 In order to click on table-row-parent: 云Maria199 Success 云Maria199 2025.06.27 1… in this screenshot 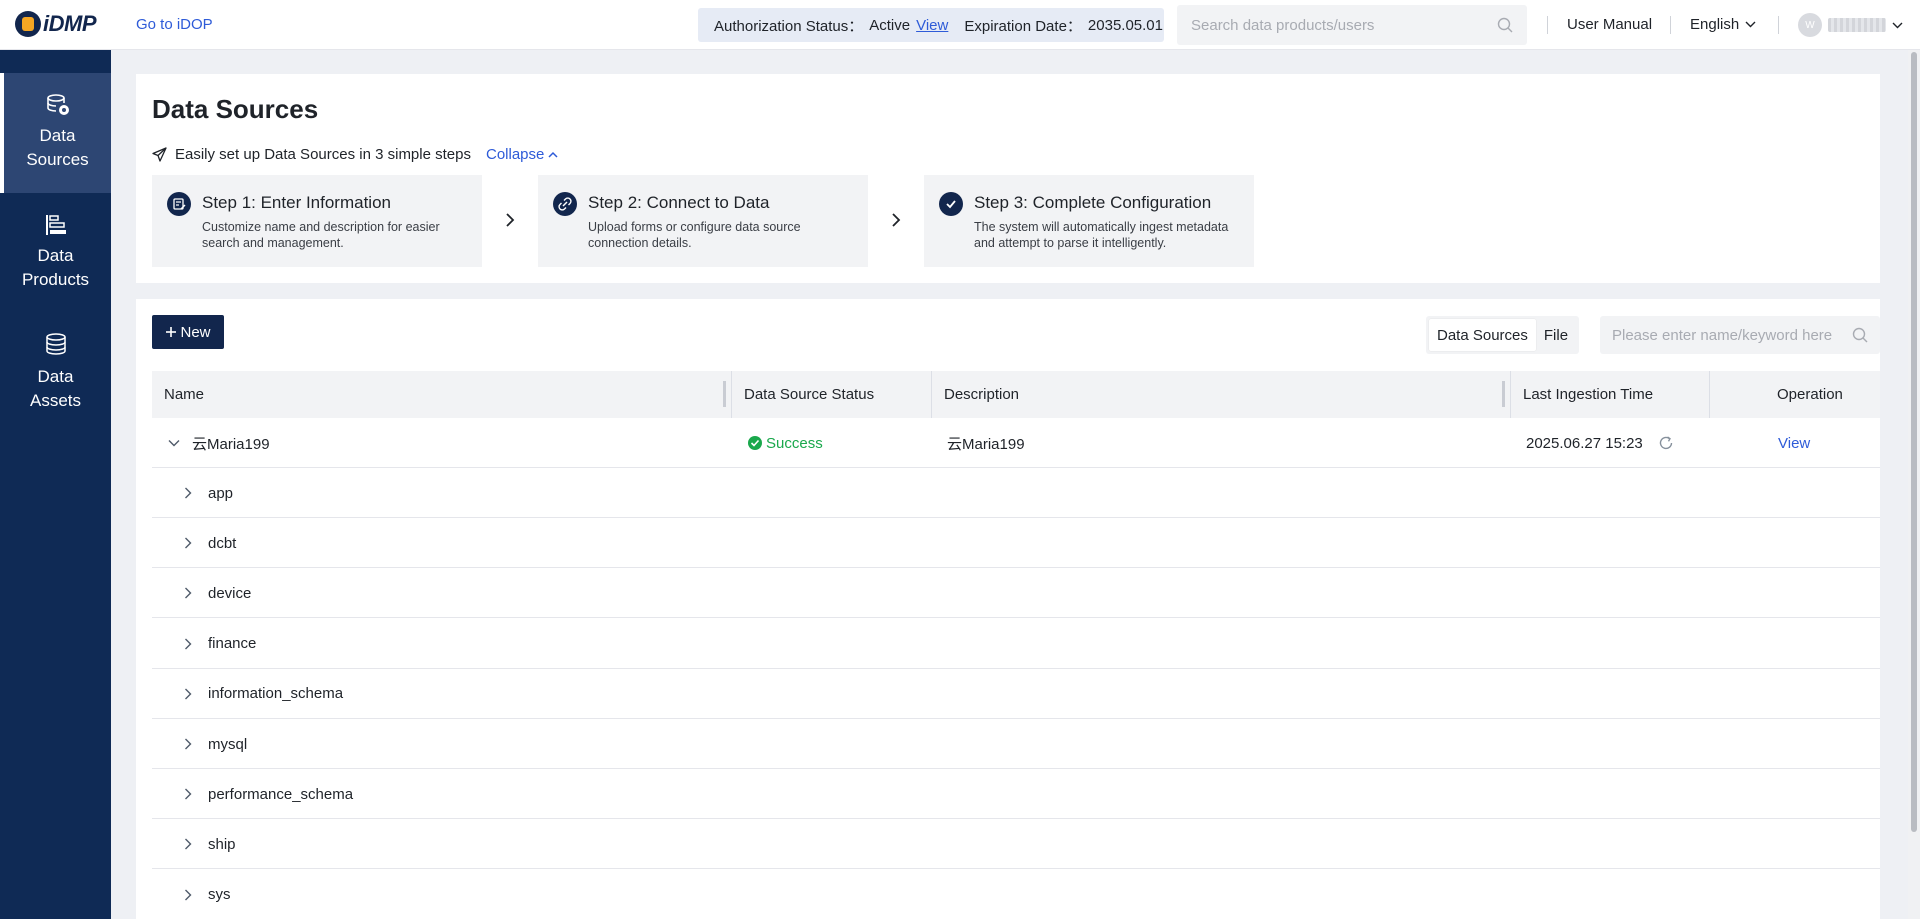, I will do `click(1016, 443)`.